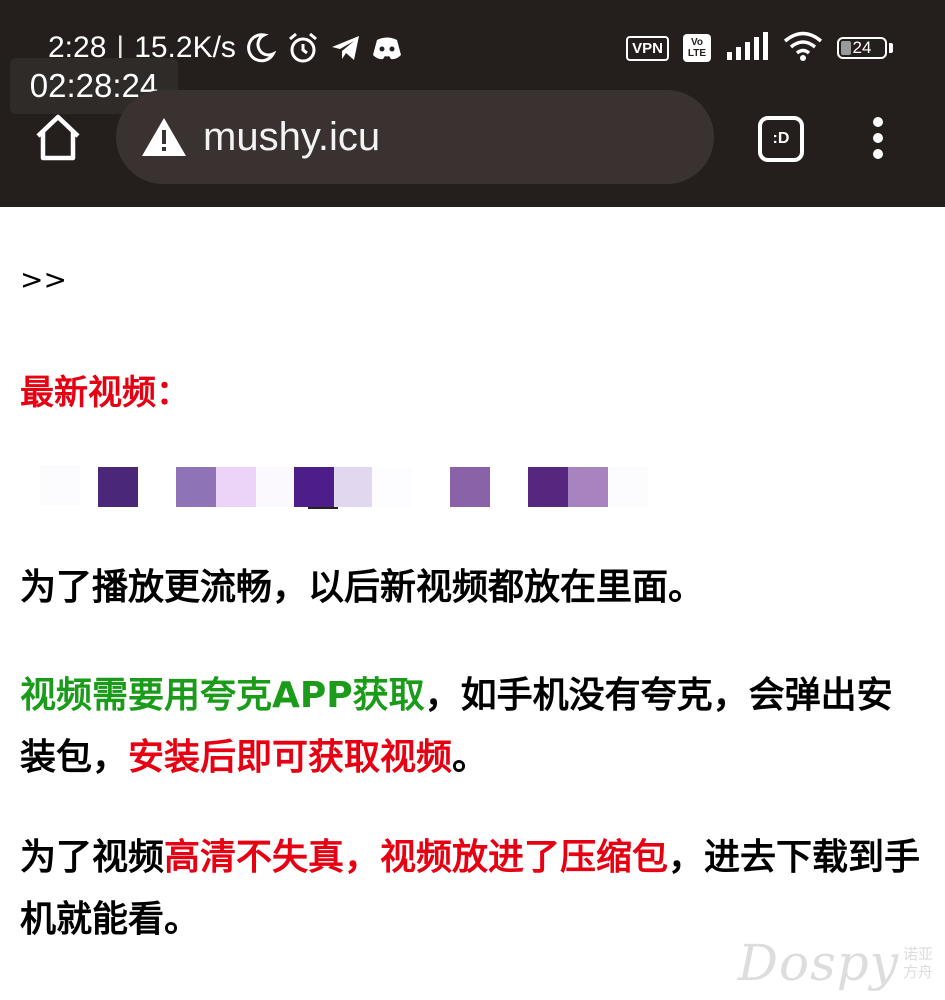 This screenshot has height=1000, width=945. Describe the element at coordinates (303, 48) in the screenshot. I see `alarm-icon` at that location.